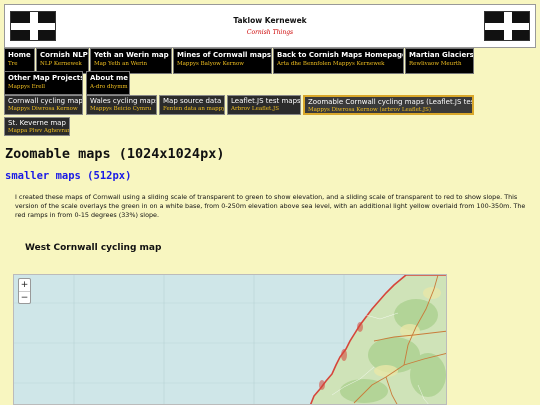 The image size is (540, 405). What do you see at coordinates (224, 55) in the screenshot?
I see `nav-item-label: Mines of Cornwall maps` at bounding box center [224, 55].